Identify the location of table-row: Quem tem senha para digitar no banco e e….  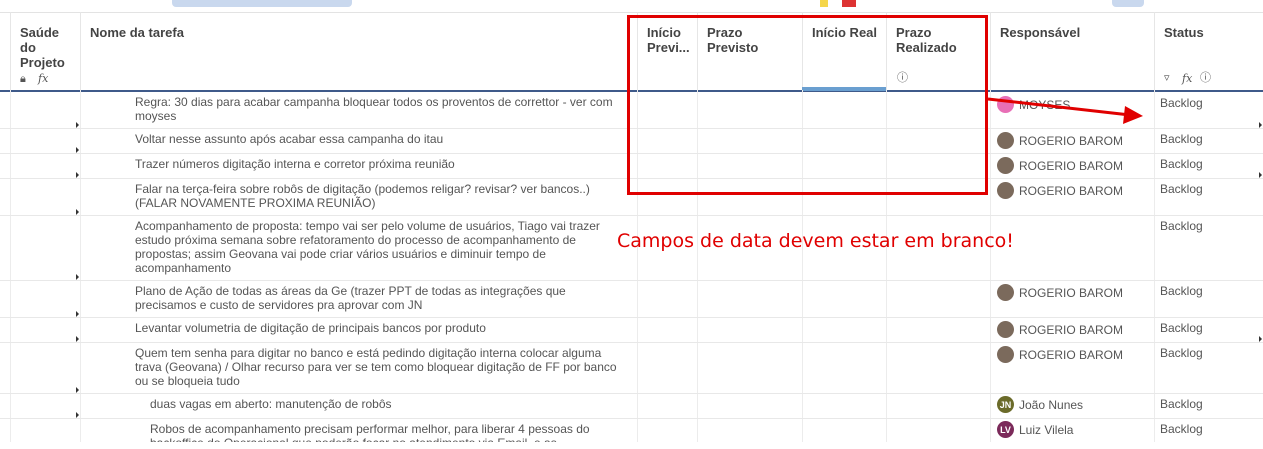
(631, 368).